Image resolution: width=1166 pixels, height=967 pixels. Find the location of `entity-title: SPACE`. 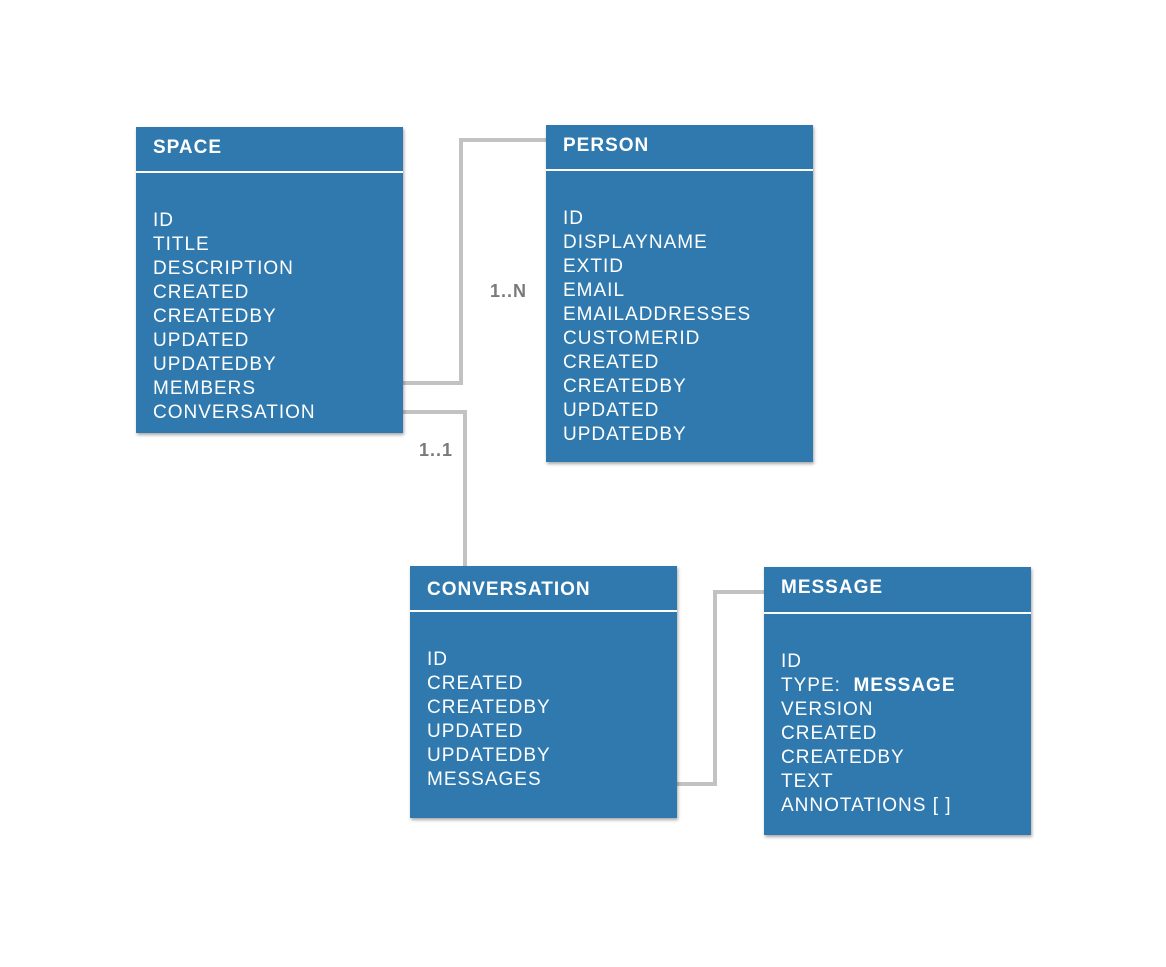

entity-title: SPACE is located at coordinates (269, 150).